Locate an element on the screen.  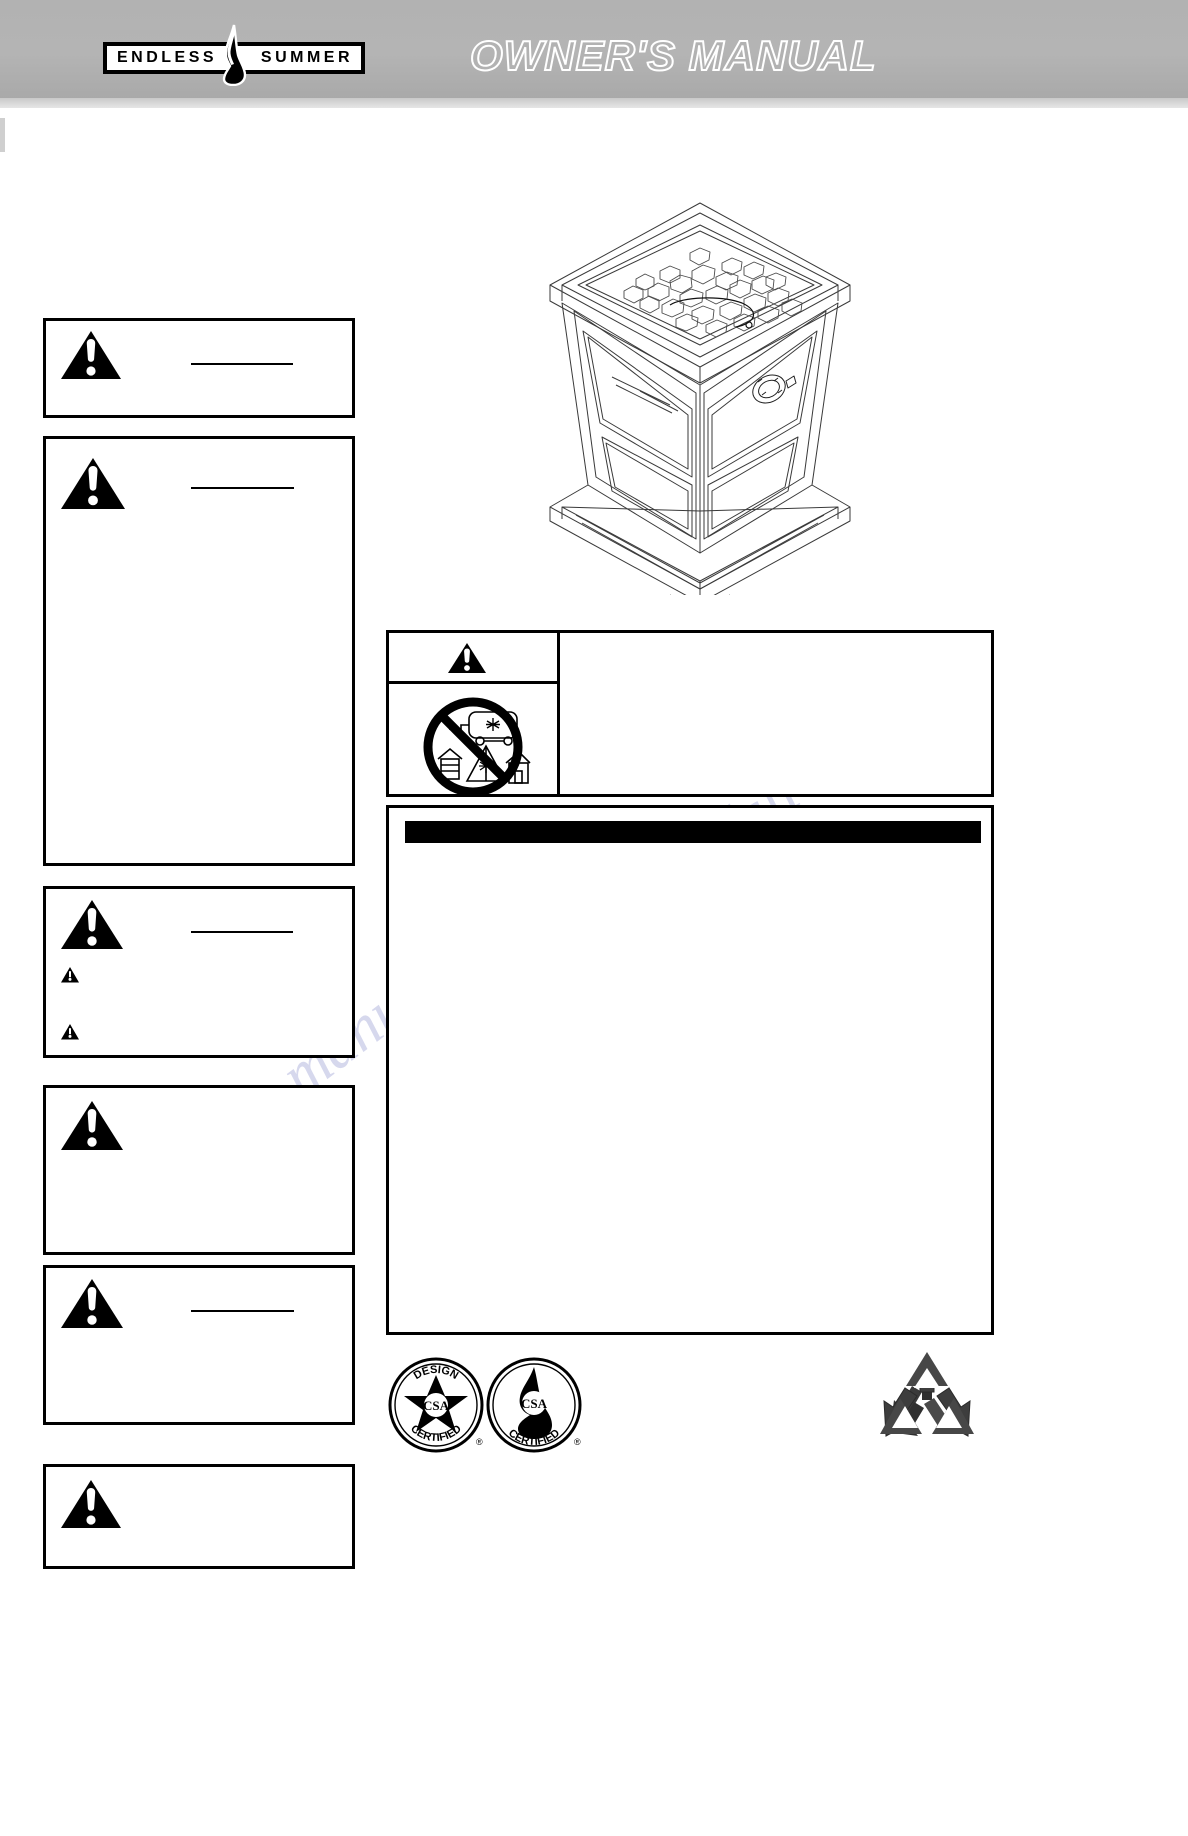
design-badge-mark: CSA is located at coordinates (436, 1405).